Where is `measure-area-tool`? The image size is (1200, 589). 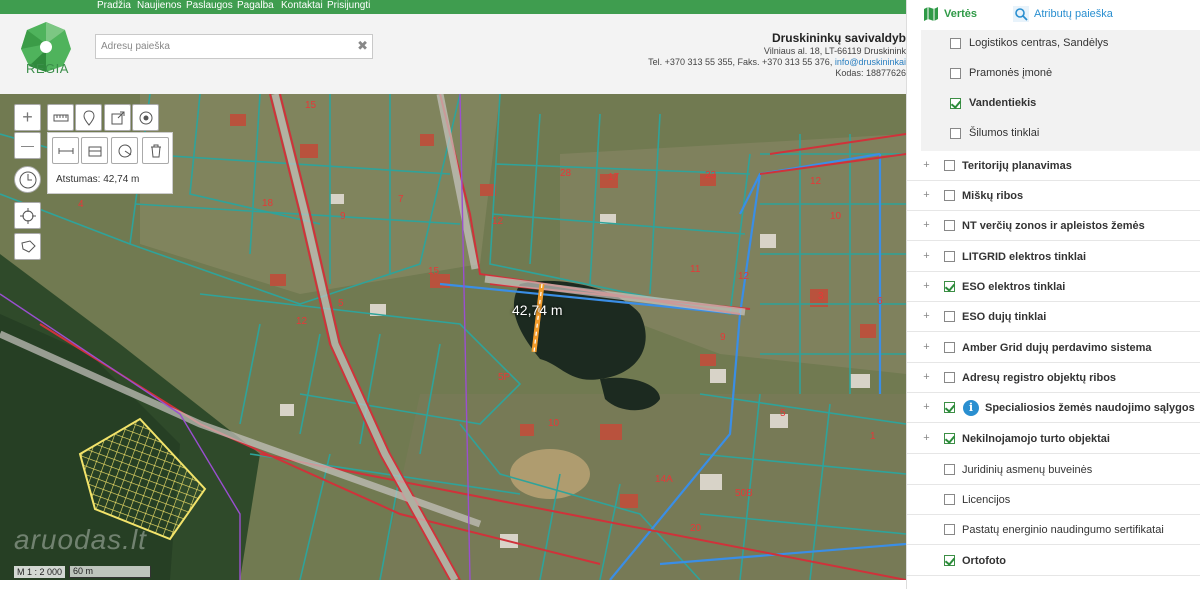 measure-area-tool is located at coordinates (94, 150).